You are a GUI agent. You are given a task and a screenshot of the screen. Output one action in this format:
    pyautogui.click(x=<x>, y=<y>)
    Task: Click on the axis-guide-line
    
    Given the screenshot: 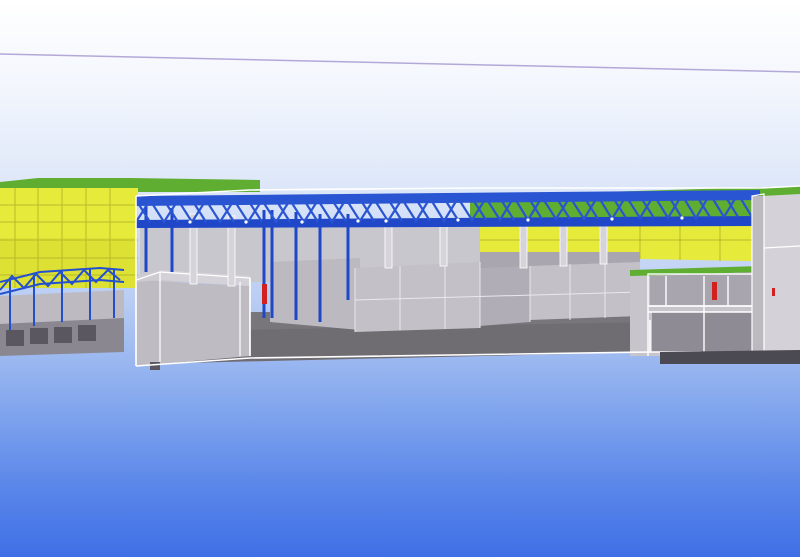 What is the action you would take?
    pyautogui.click(x=400, y=63)
    